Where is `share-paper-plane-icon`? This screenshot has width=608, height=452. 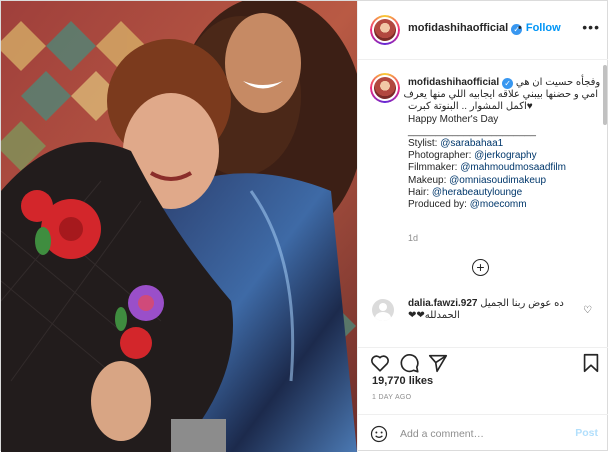 share-paper-plane-icon is located at coordinates (438, 363).